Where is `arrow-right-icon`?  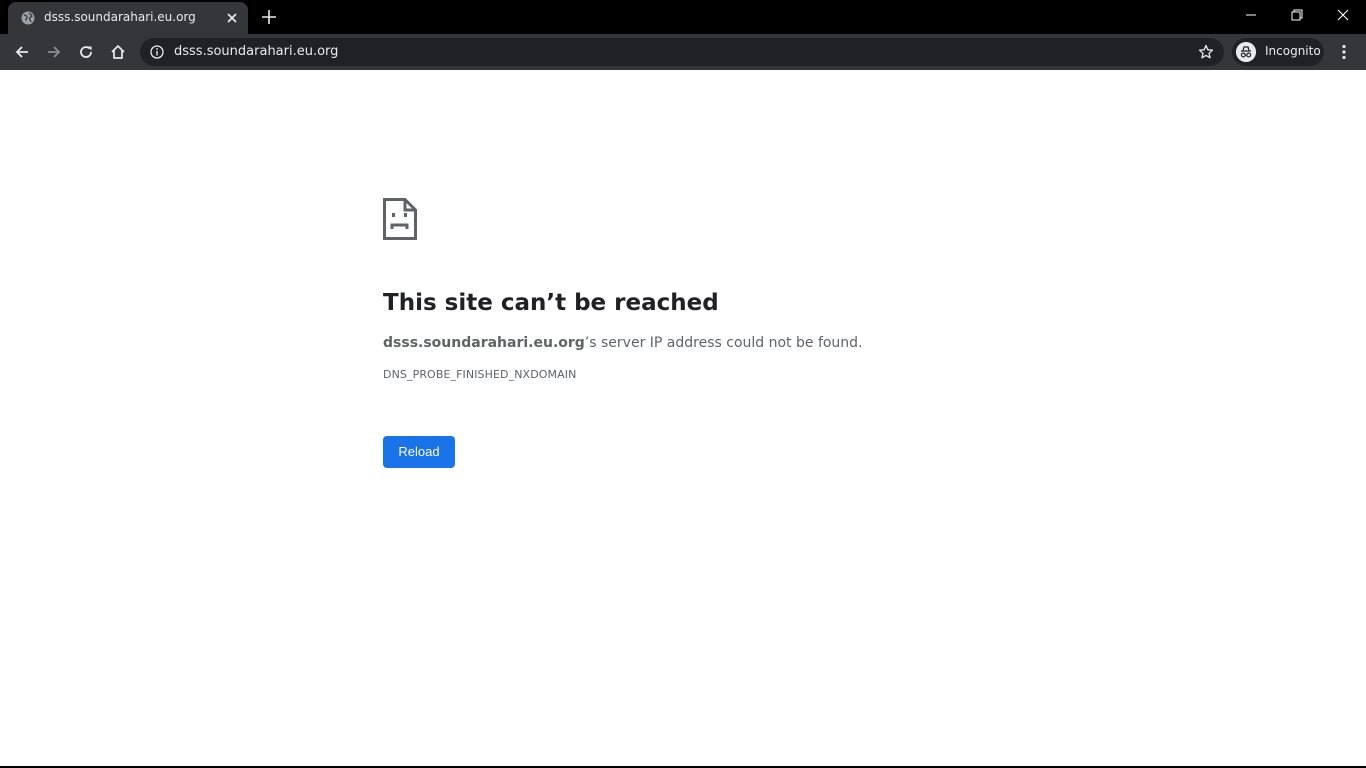 arrow-right-icon is located at coordinates (54, 52).